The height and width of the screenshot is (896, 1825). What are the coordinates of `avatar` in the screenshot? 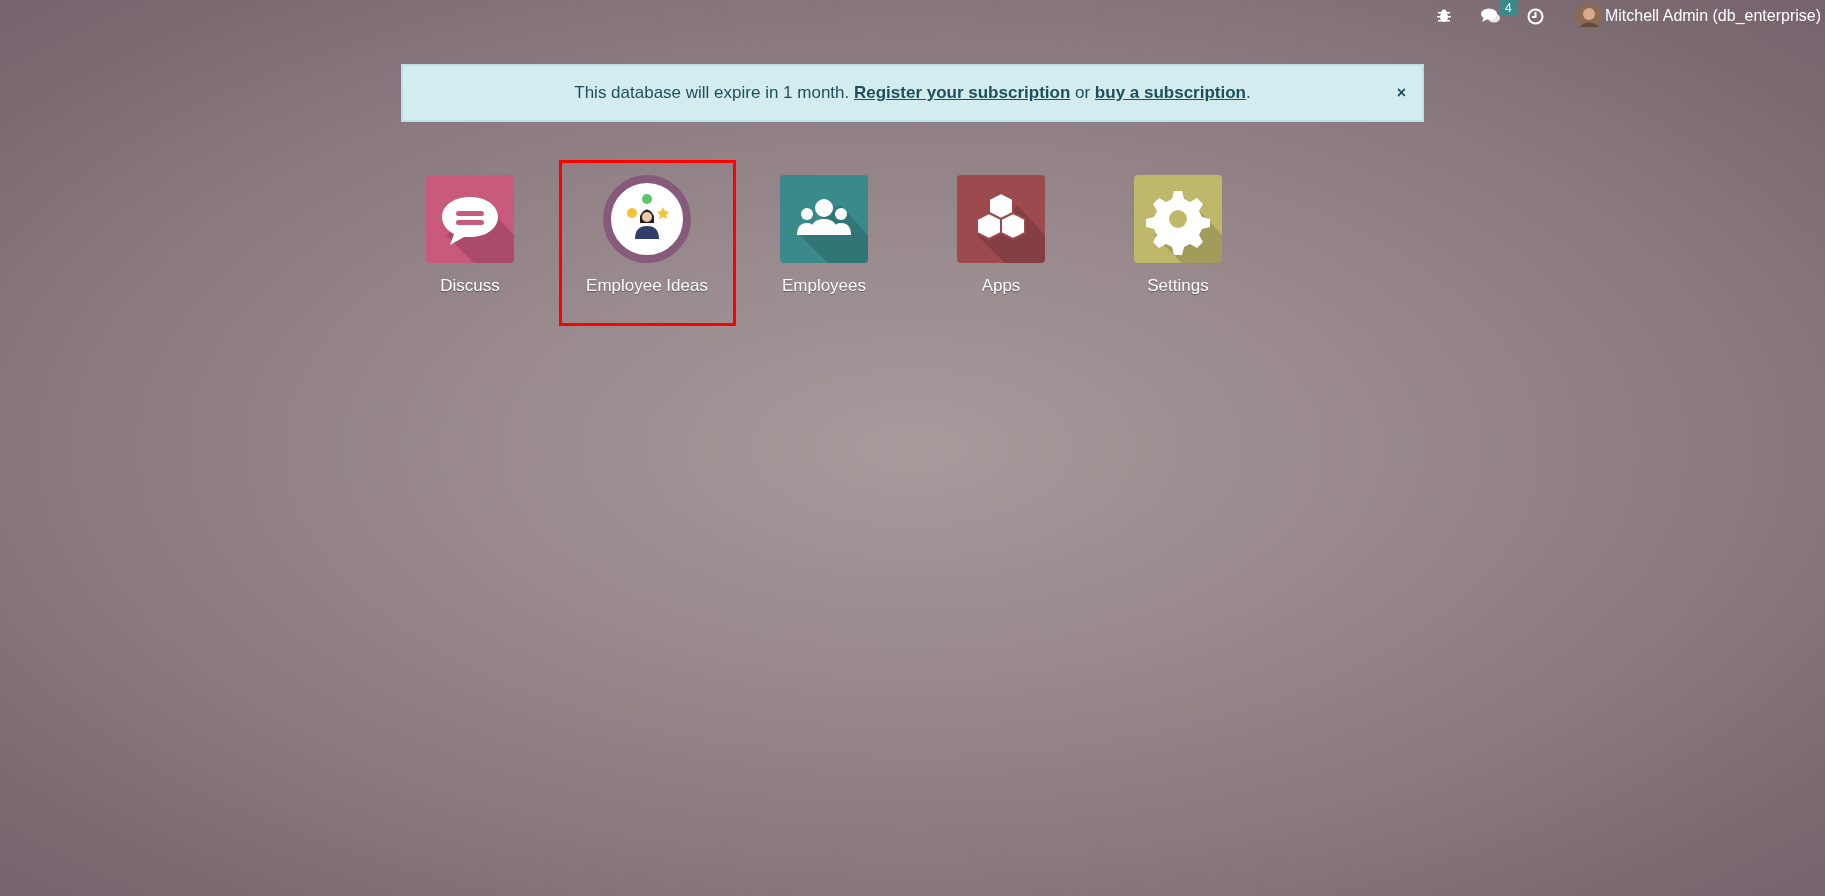 It's located at (1588, 16).